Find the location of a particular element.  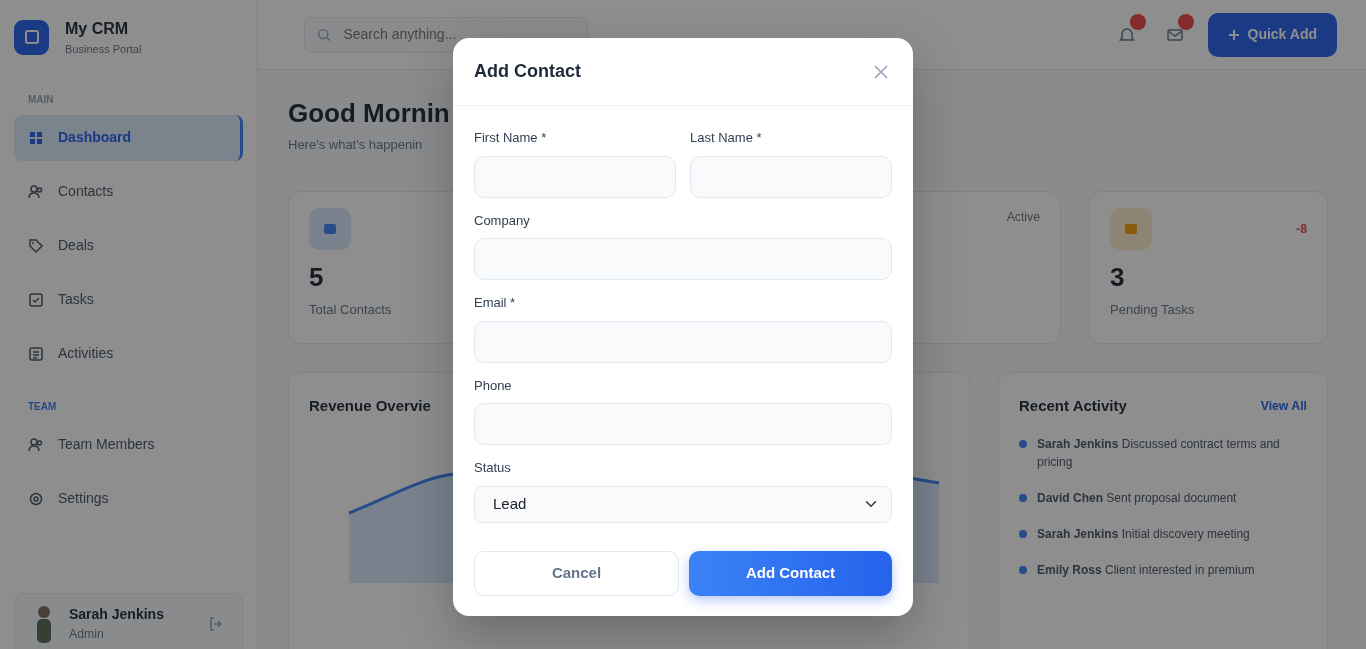

app-name: My CRM is located at coordinates (97, 29).